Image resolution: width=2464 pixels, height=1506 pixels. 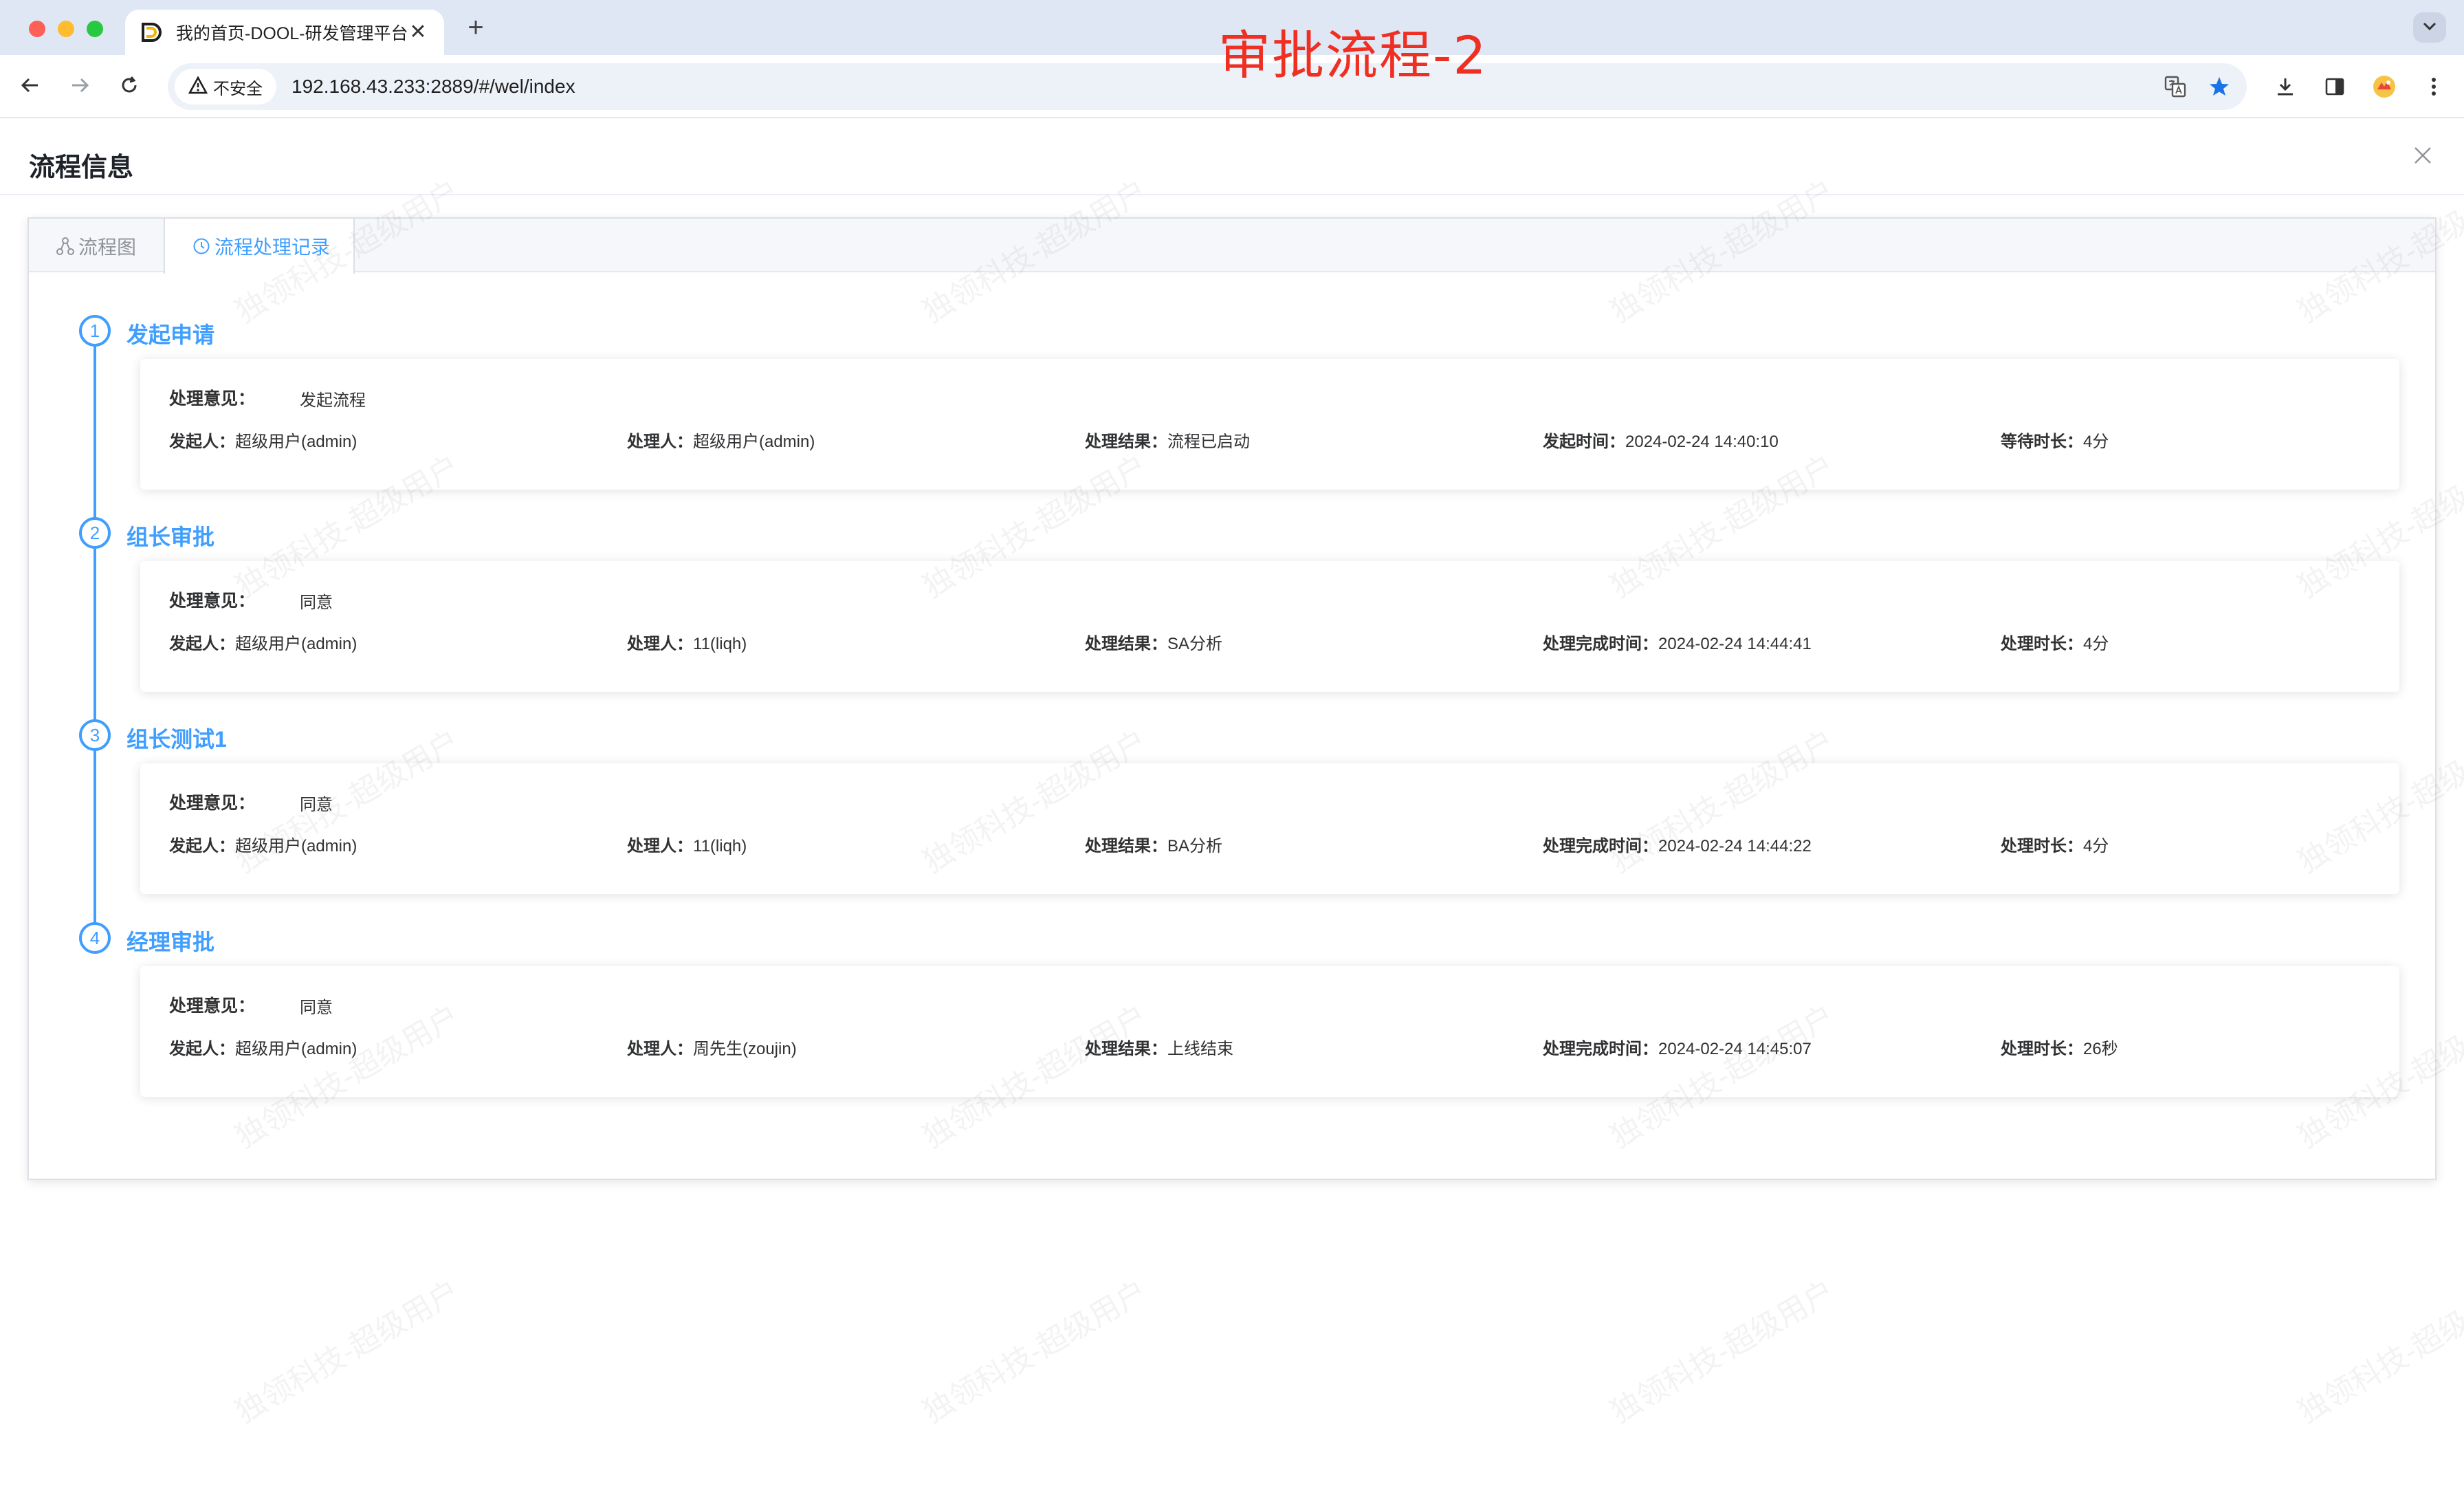 What do you see at coordinates (2055, 440) in the screenshot?
I see `field-duration: 等待时长：4分` at bounding box center [2055, 440].